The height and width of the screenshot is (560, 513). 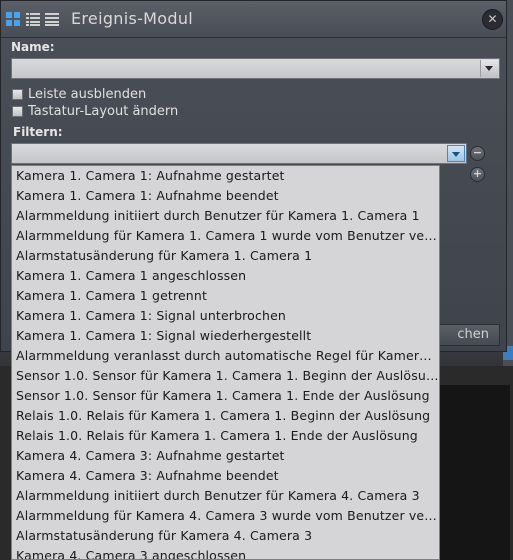 What do you see at coordinates (87, 94) in the screenshot?
I see `hide-bar-label: Leiste ausblenden` at bounding box center [87, 94].